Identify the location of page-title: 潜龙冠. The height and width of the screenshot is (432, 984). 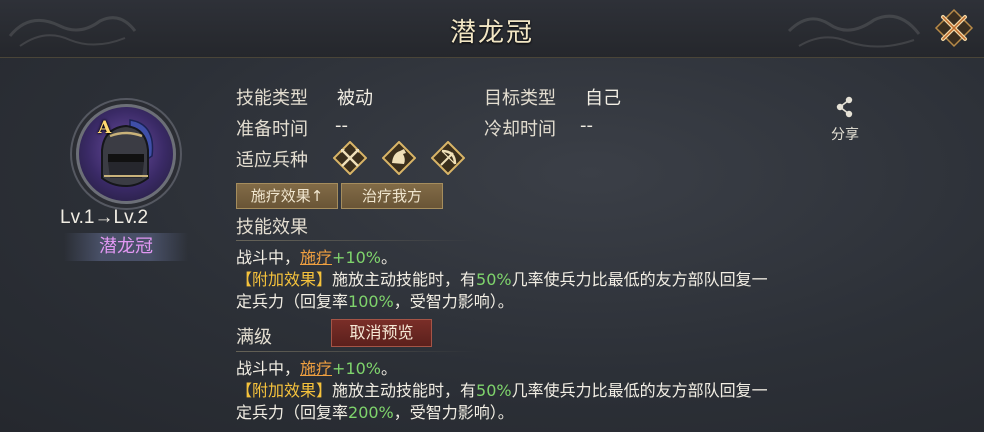
(491, 33).